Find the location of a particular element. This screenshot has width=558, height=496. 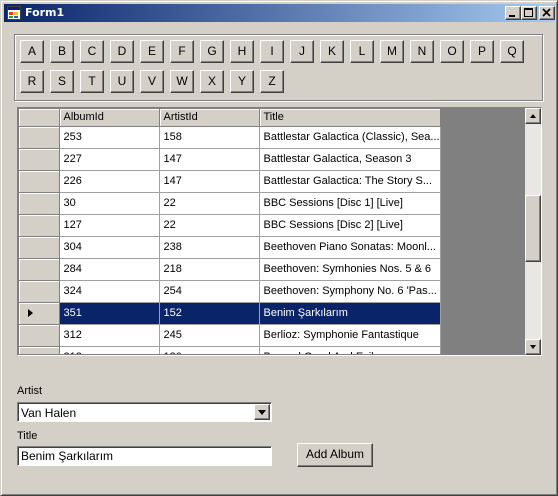

title-cell: BBC Sessions [Disc 2] [Live] is located at coordinates (350, 225).